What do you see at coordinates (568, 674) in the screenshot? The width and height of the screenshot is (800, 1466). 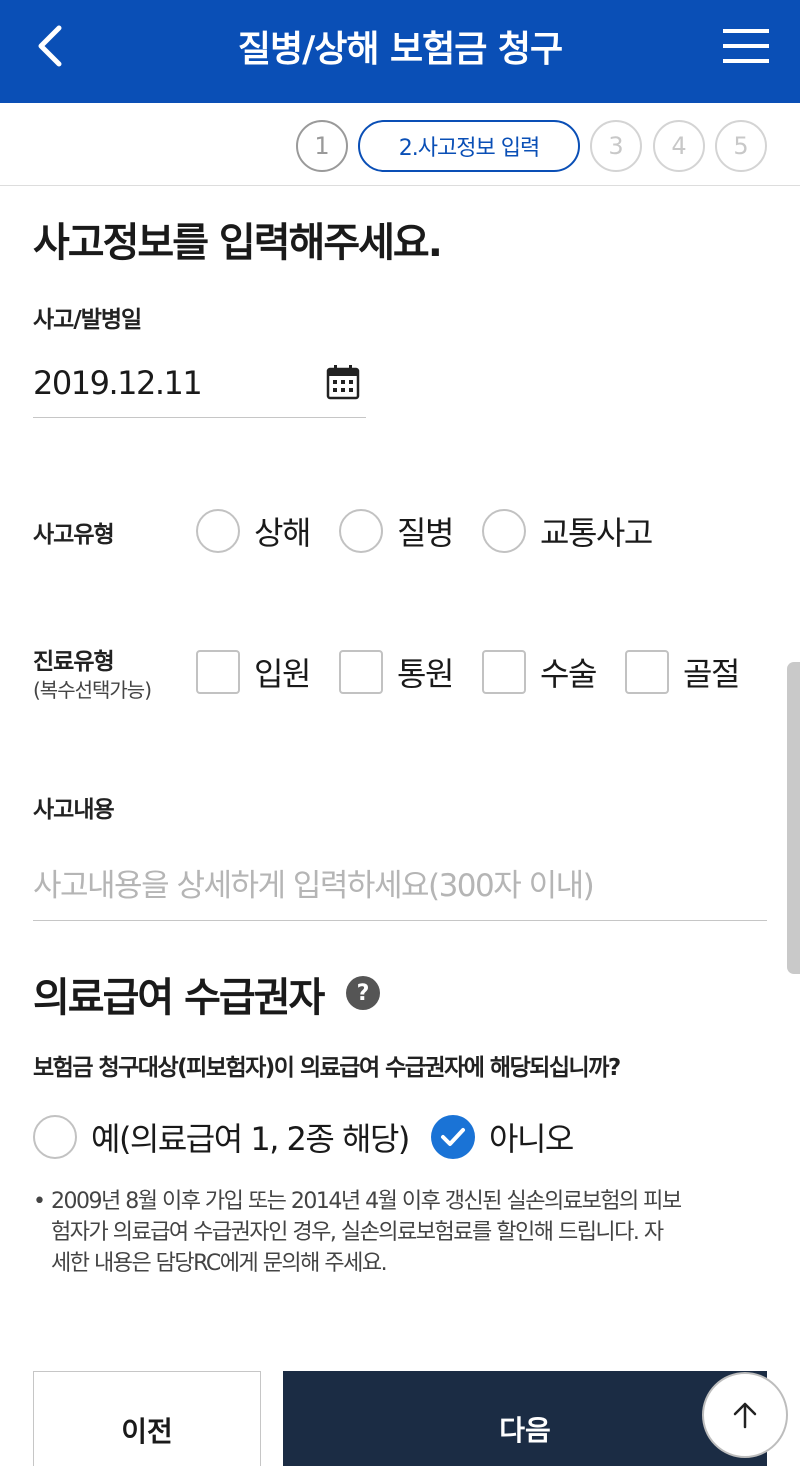 I see `surgery-label: 수술` at bounding box center [568, 674].